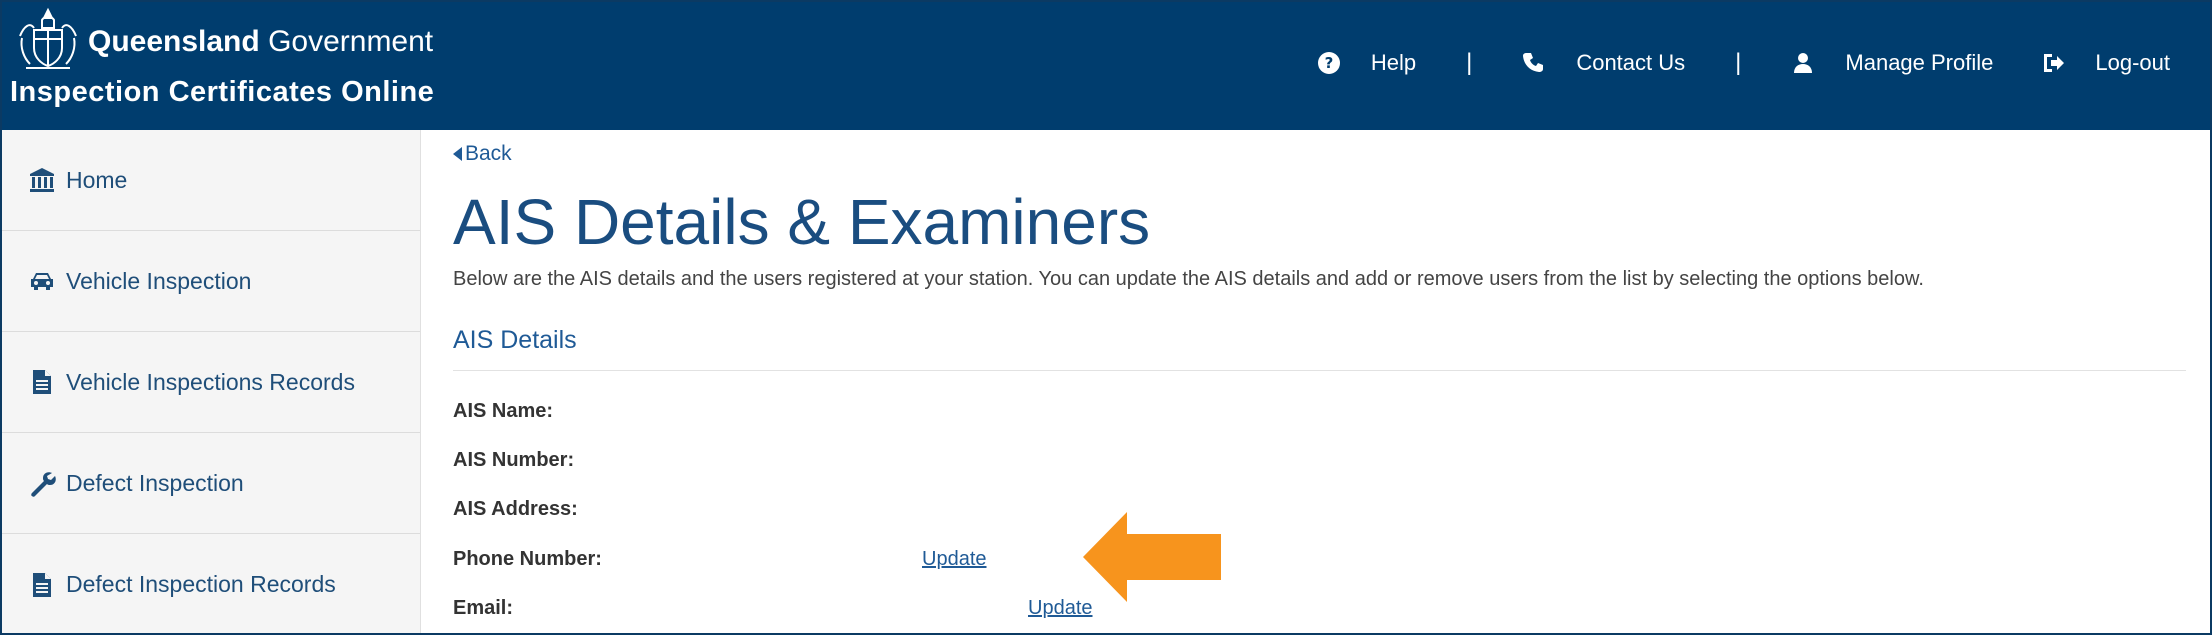 Image resolution: width=2212 pixels, height=635 pixels. I want to click on back-link: Back, so click(482, 154).